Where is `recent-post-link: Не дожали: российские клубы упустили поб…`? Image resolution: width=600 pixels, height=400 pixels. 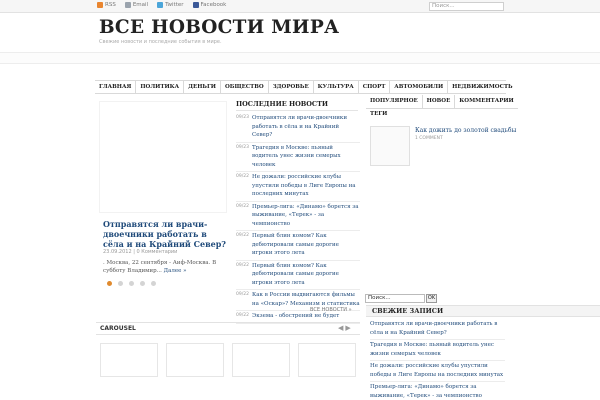 recent-post-link: Не дожали: российские клубы упустили поб… is located at coordinates (437, 371).